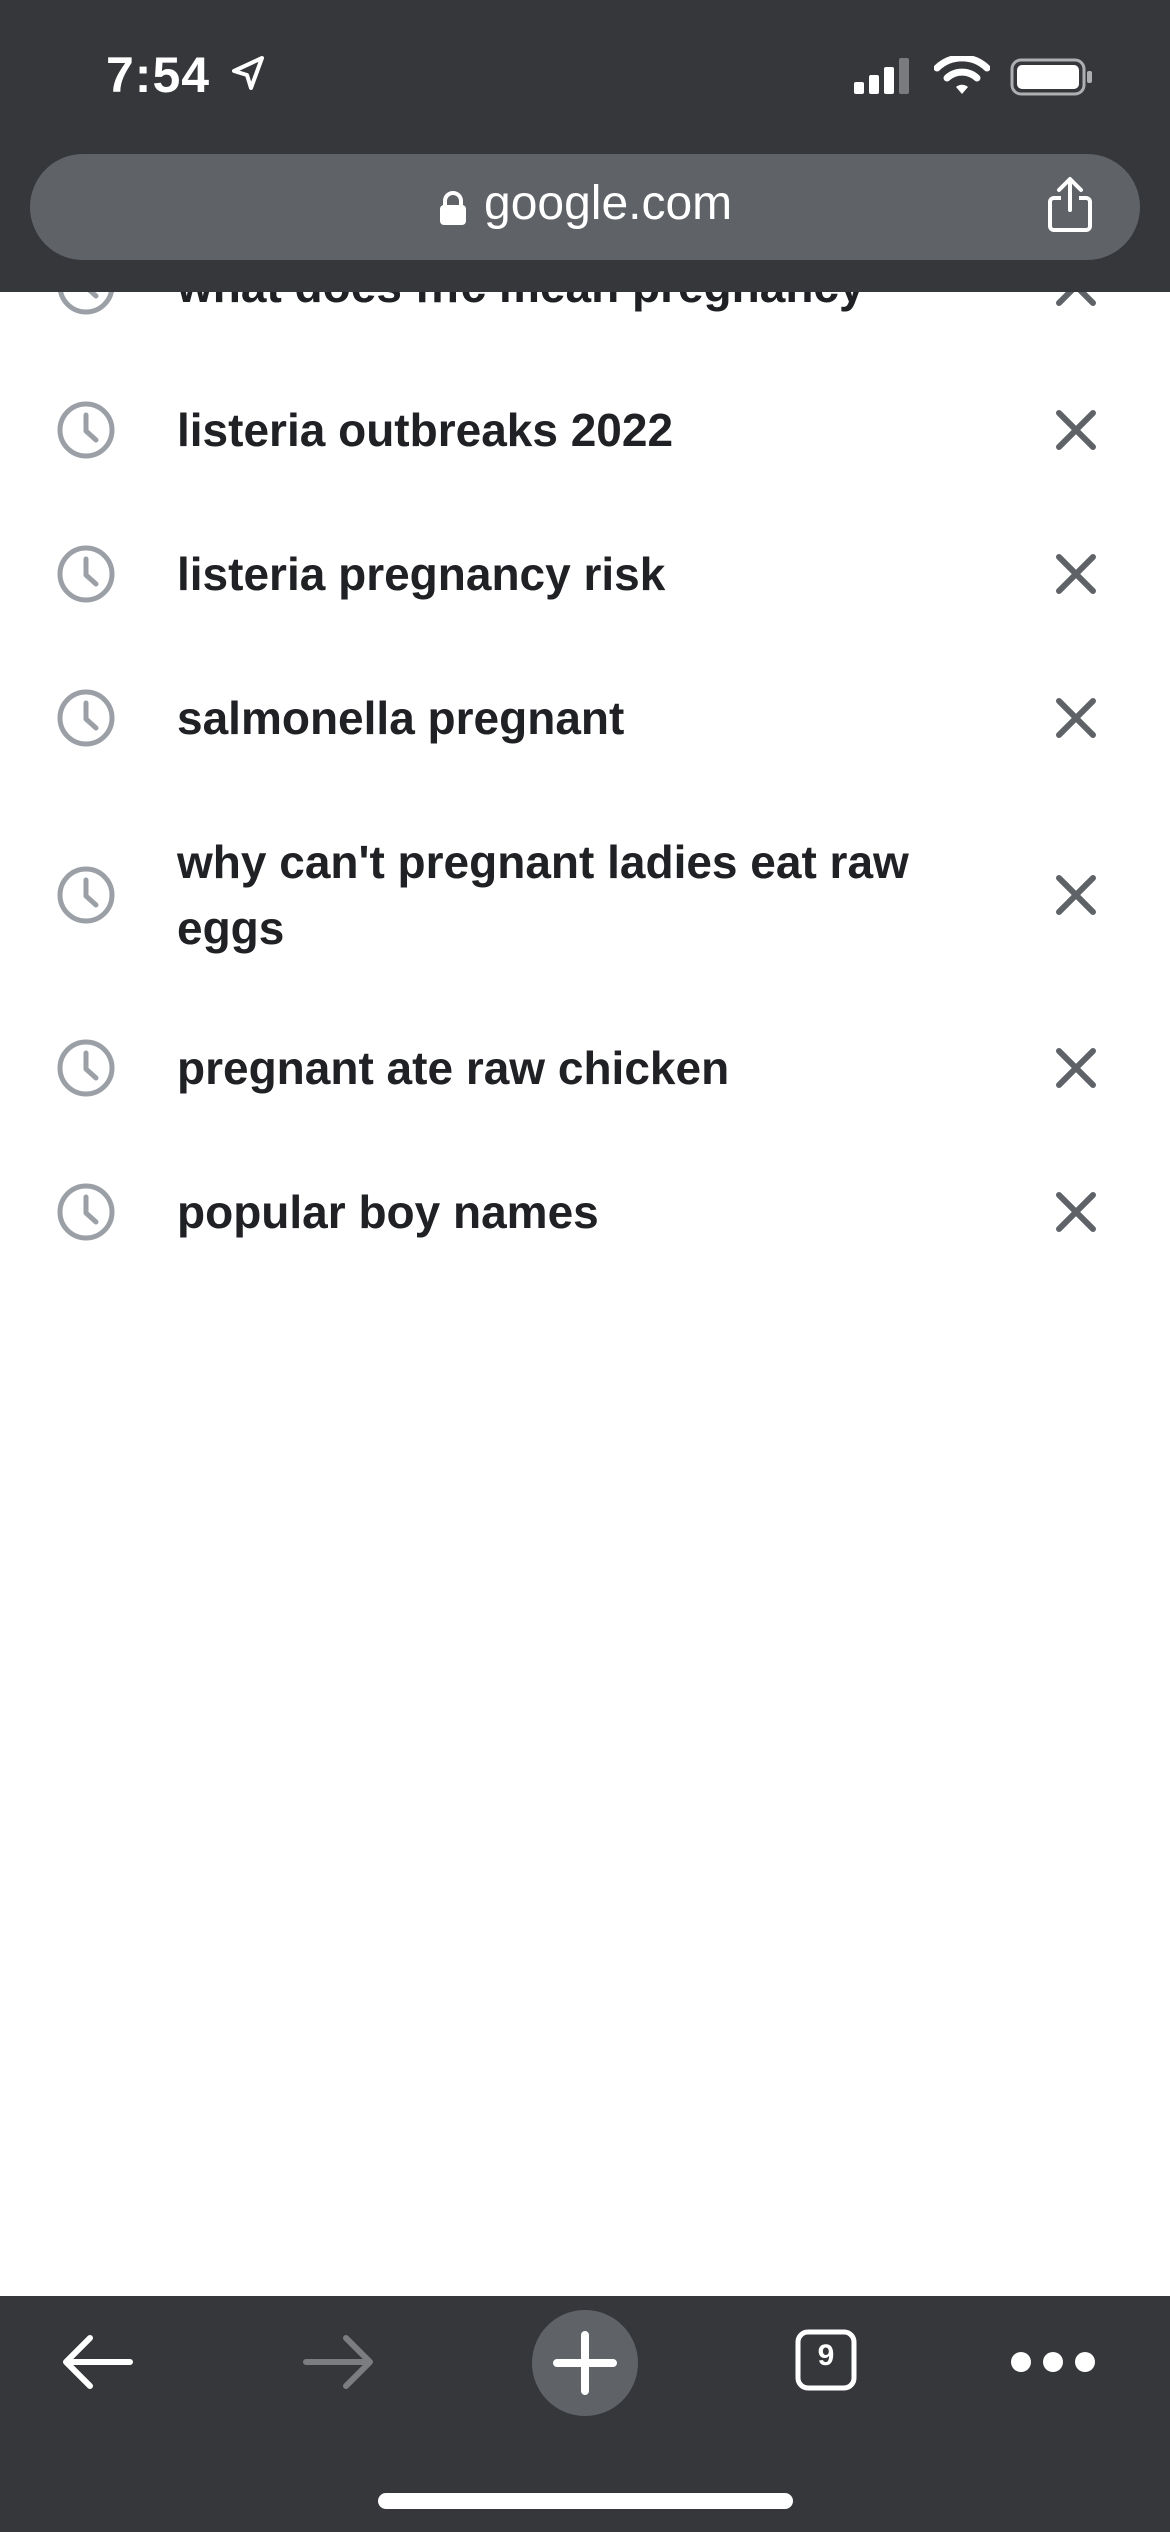 This screenshot has width=1170, height=2532. I want to click on history-query-text: why can't pregnant ladies eat raw eggs, so click(567, 895).